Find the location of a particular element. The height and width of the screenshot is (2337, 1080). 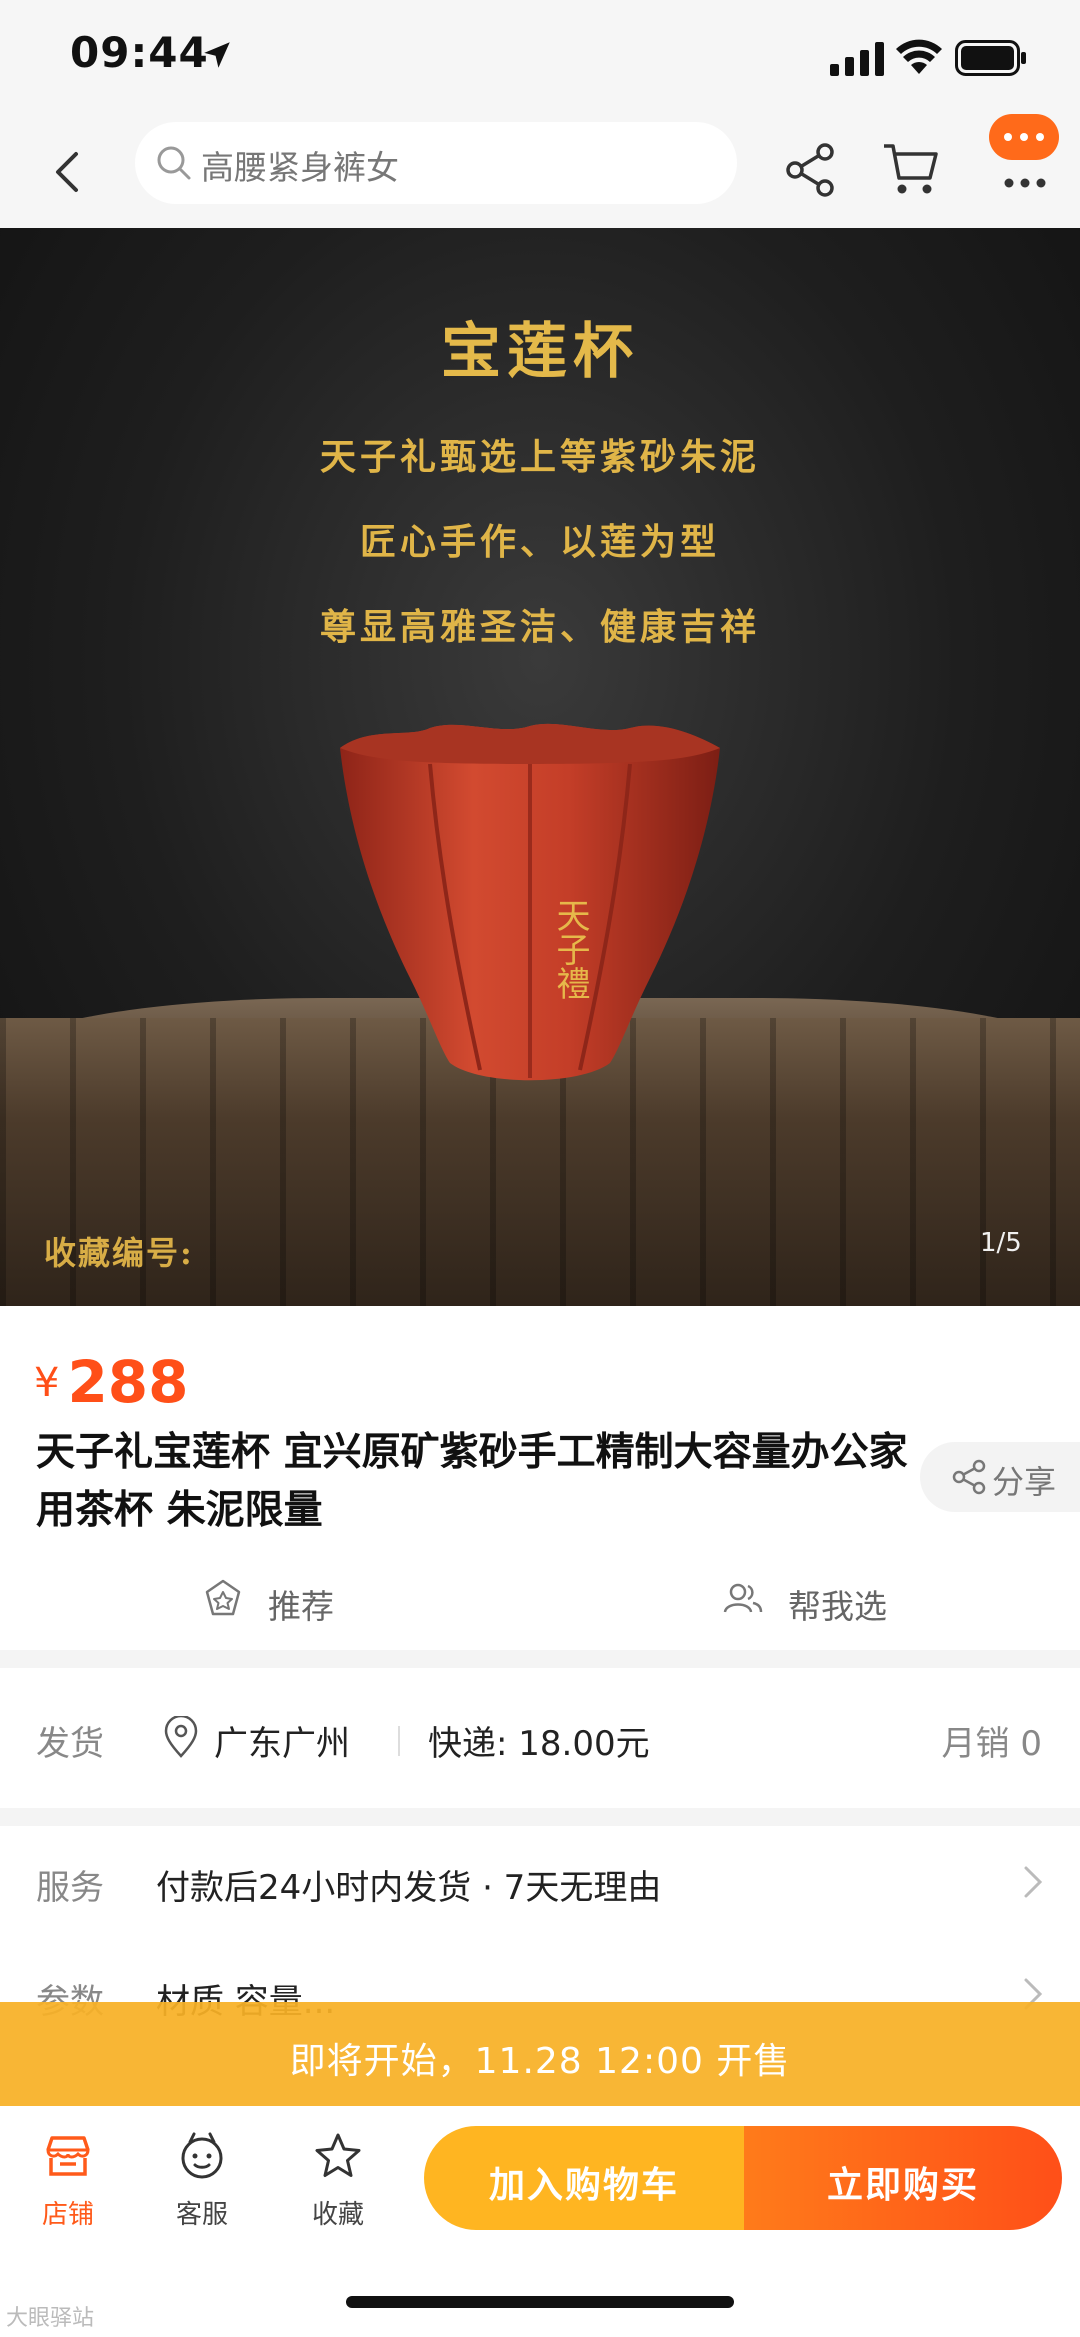

shop-icon is located at coordinates (68, 2156).